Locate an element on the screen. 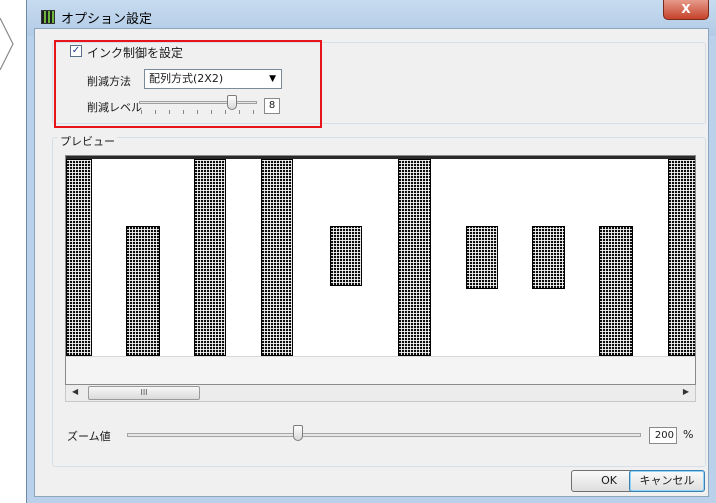  reduction-method-select: 配列方式(2X2) ▼ is located at coordinates (213, 79).